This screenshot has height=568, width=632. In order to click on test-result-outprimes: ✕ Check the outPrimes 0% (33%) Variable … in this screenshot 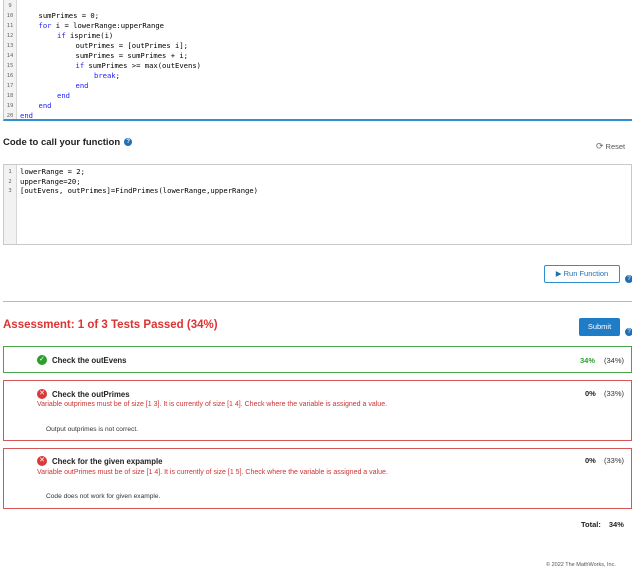, I will do `click(317, 410)`.